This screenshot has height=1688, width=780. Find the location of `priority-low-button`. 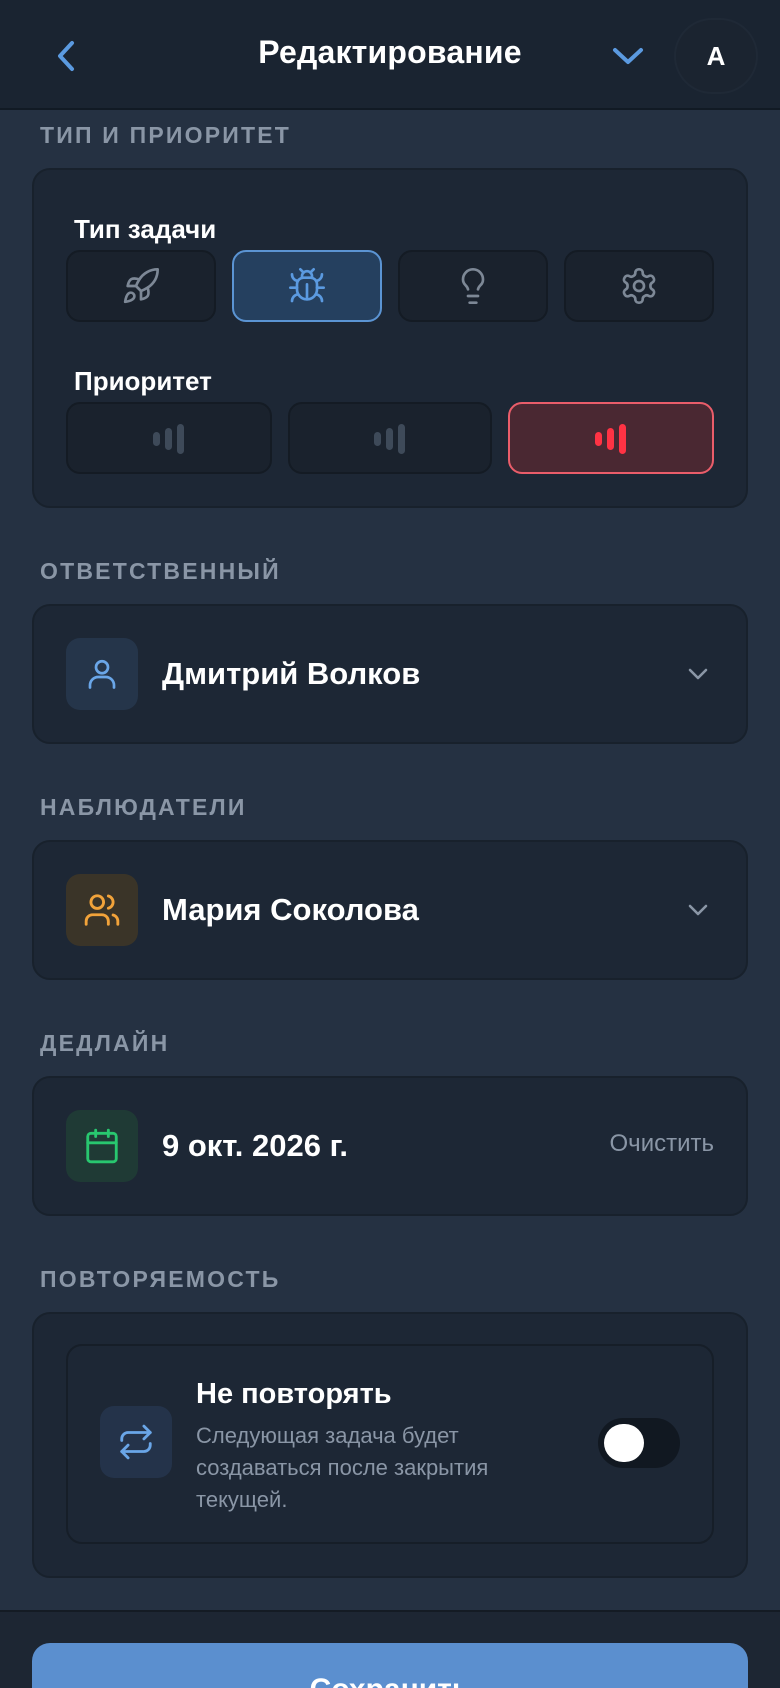

priority-low-button is located at coordinates (169, 438).